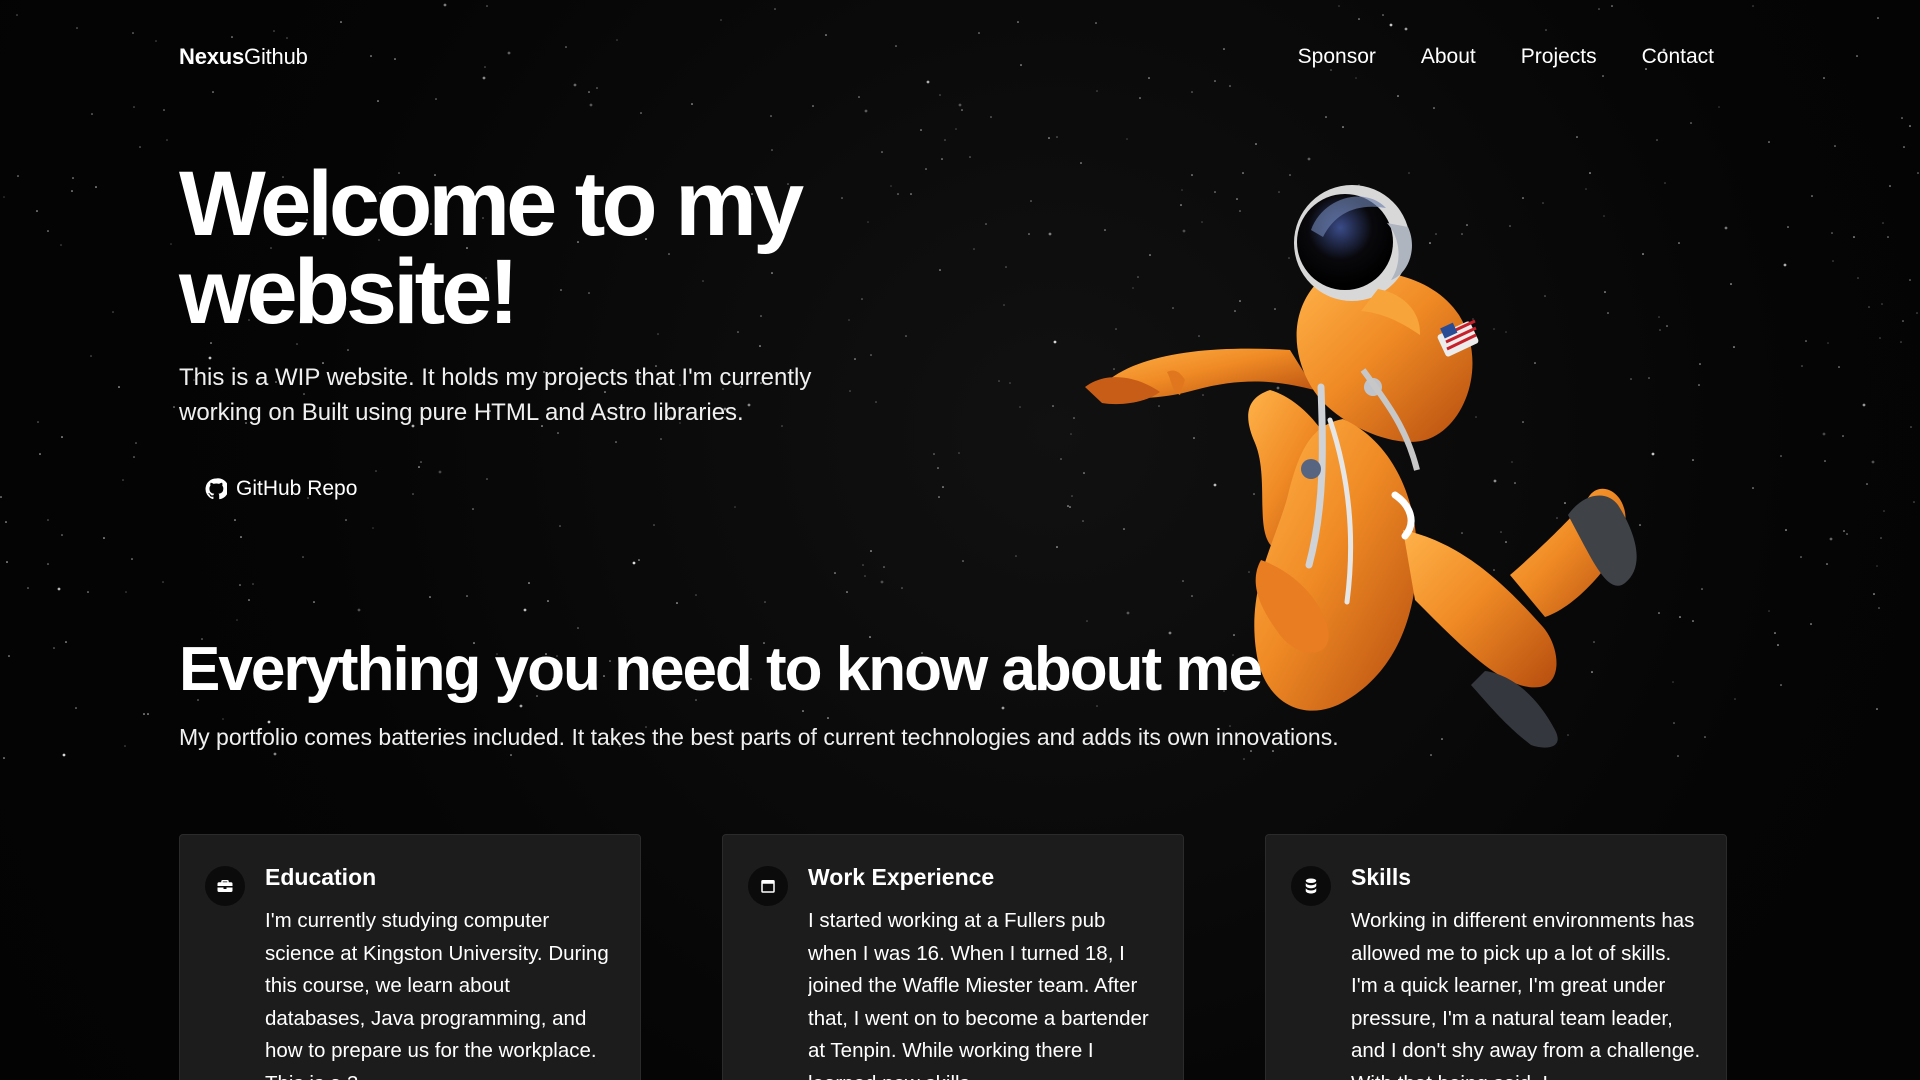 This screenshot has width=1920, height=1080. What do you see at coordinates (901, 877) in the screenshot?
I see `work-experience-title: Work Experience` at bounding box center [901, 877].